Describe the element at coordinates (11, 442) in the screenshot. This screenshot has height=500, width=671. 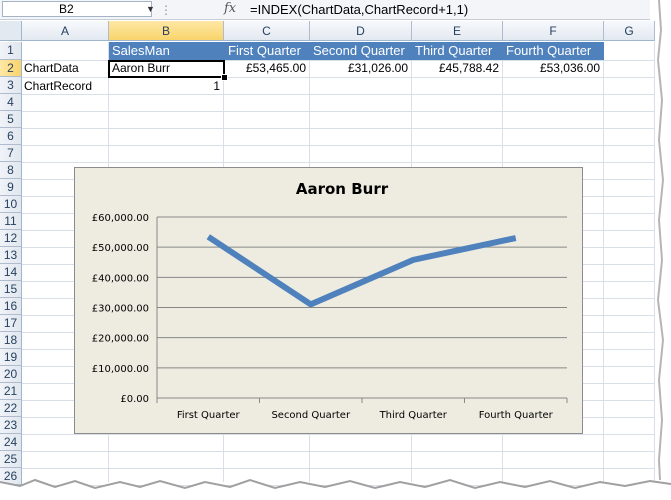
I see `row-header: 24` at that location.